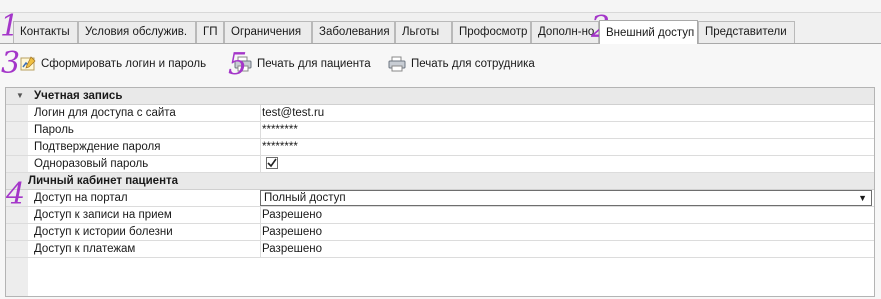 This screenshot has width=881, height=299. What do you see at coordinates (103, 181) in the screenshot?
I see `section-patient-cabinet-title: Личный кабинет пациента` at bounding box center [103, 181].